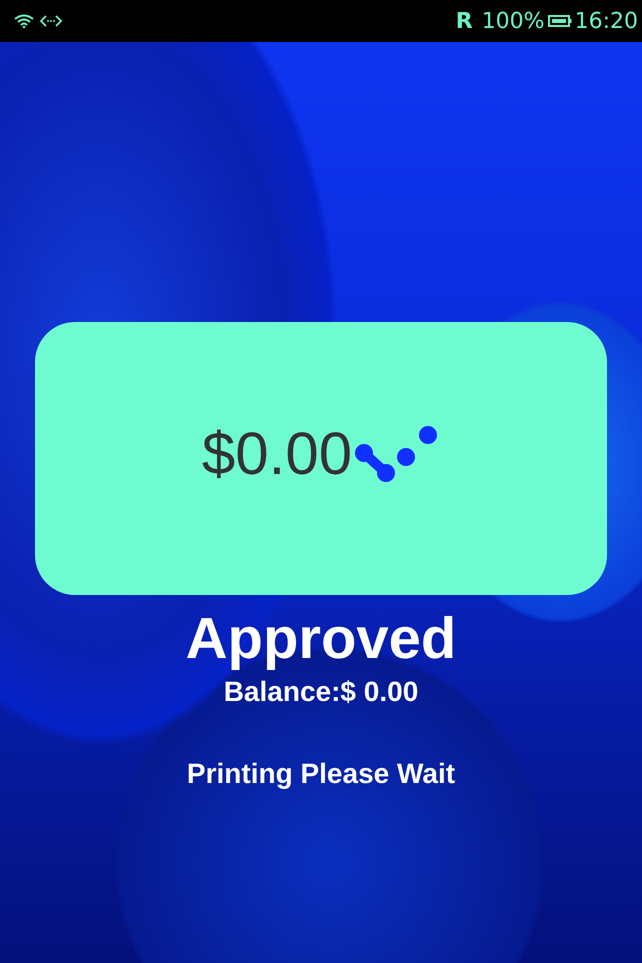 The image size is (642, 963). What do you see at coordinates (321, 692) in the screenshot?
I see `balance-text: Balance:$ 0.00` at bounding box center [321, 692].